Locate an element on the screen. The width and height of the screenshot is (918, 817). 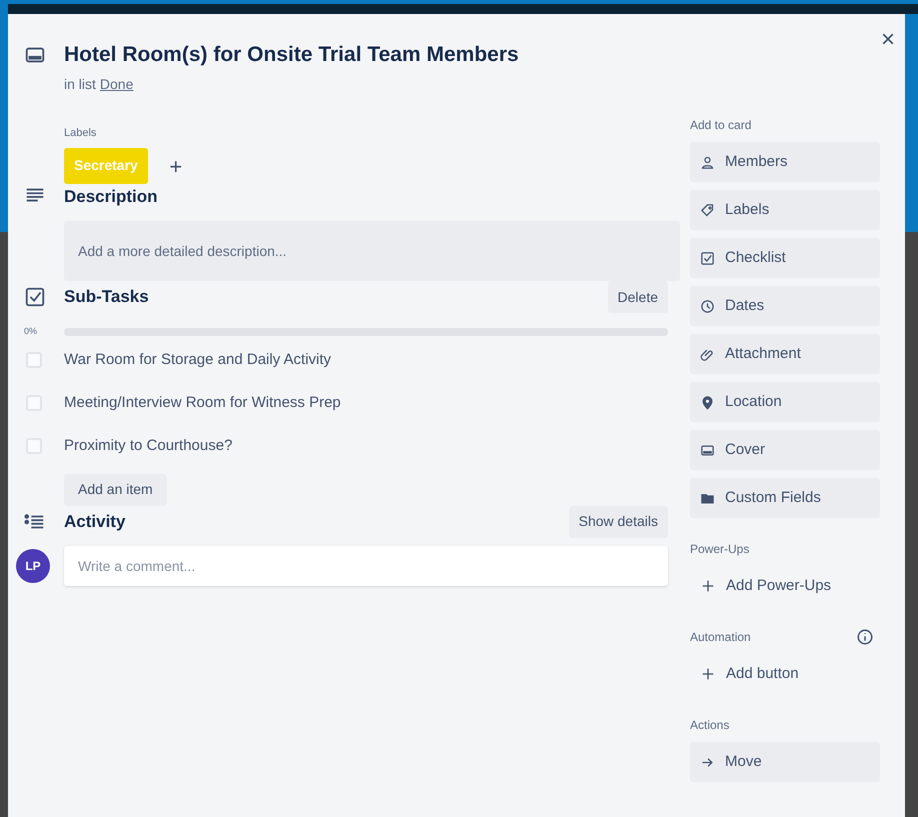
section-title: Activity is located at coordinates (95, 521).